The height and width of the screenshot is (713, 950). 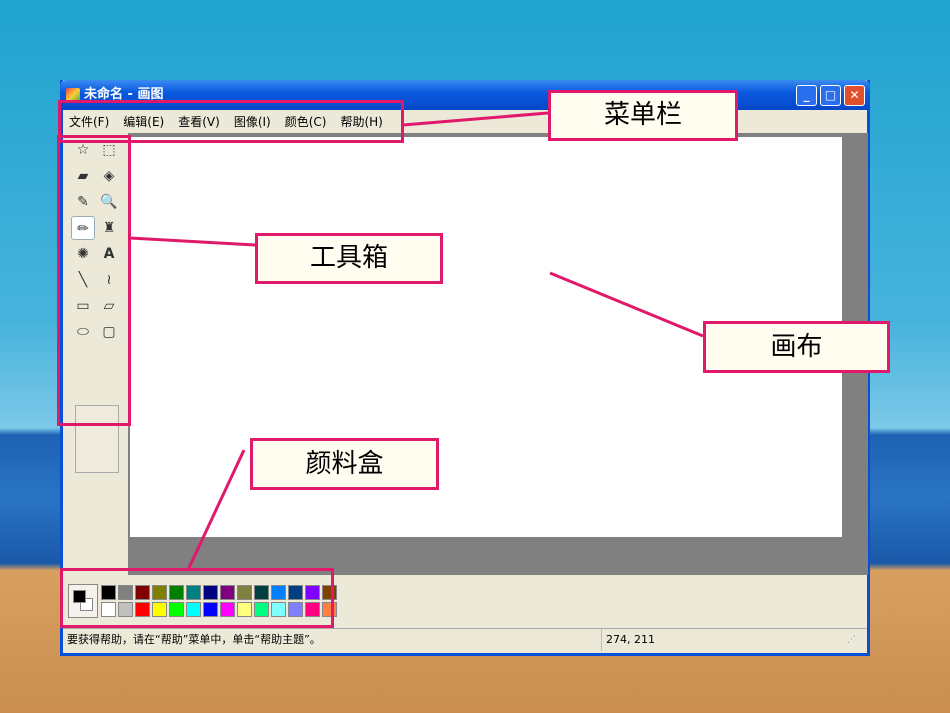 What do you see at coordinates (197, 598) in the screenshot?
I see `palette-highlight` at bounding box center [197, 598].